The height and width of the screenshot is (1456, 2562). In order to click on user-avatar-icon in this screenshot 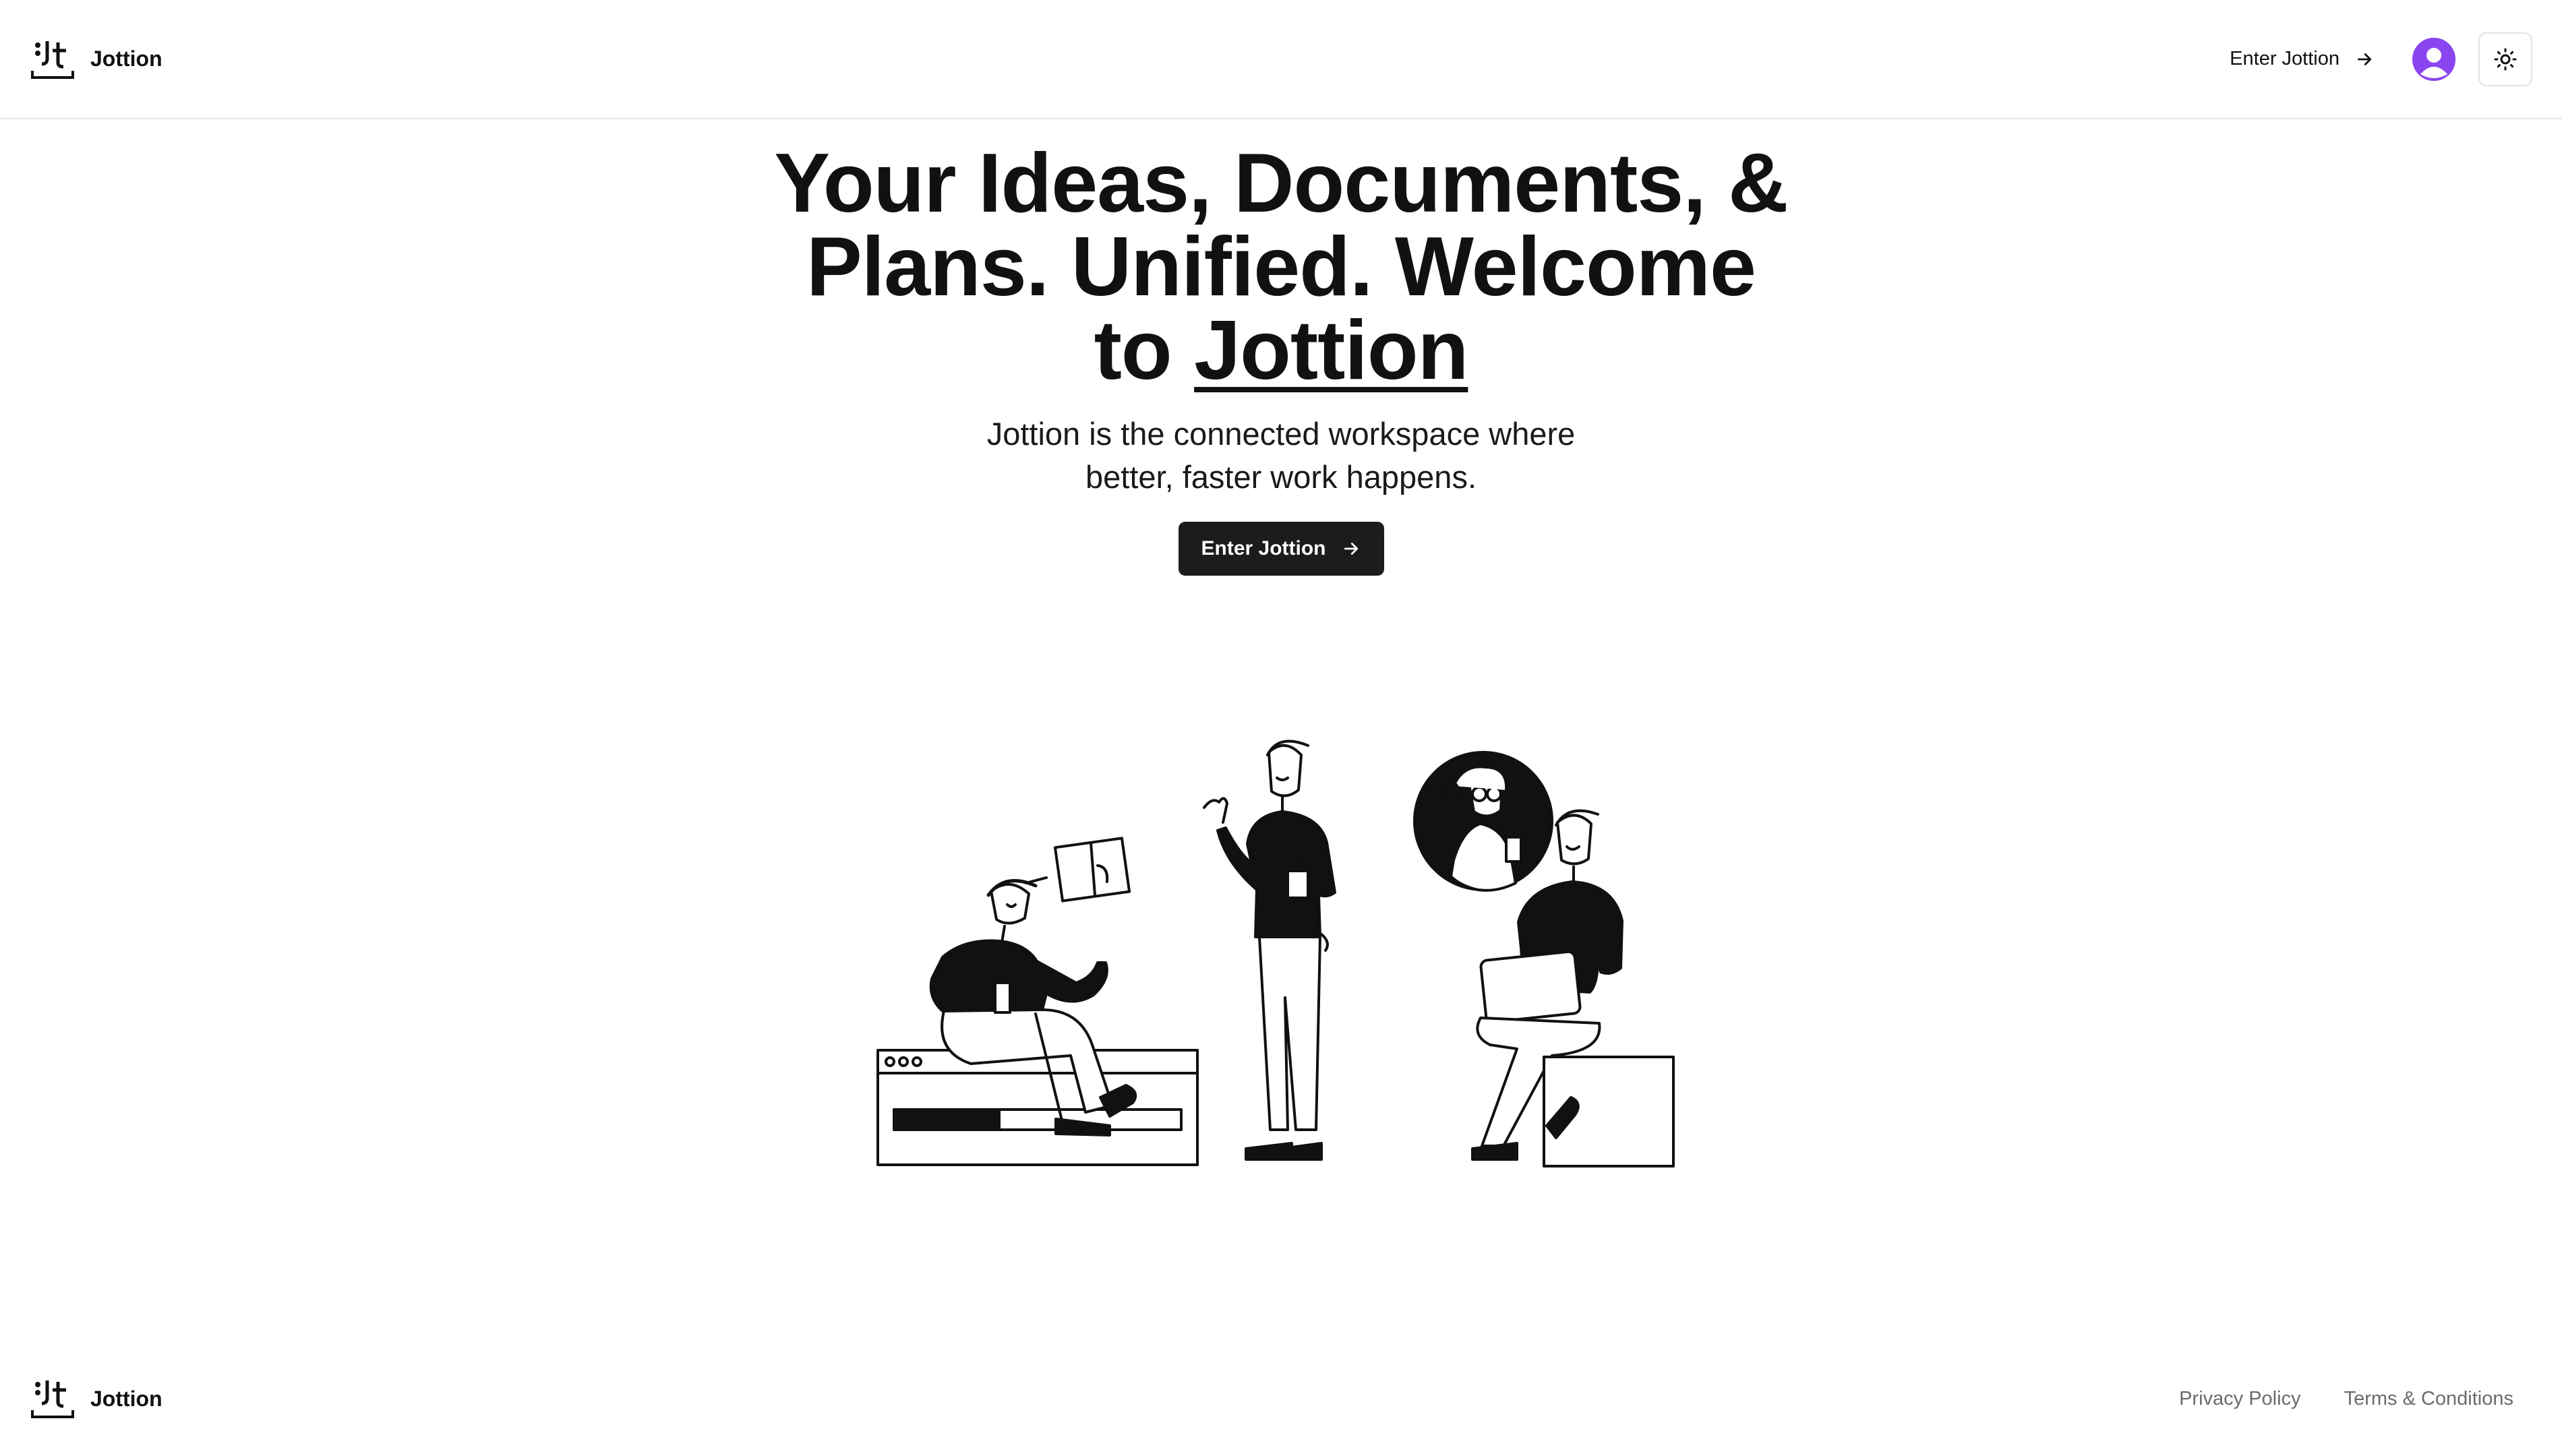, I will do `click(2434, 59)`.